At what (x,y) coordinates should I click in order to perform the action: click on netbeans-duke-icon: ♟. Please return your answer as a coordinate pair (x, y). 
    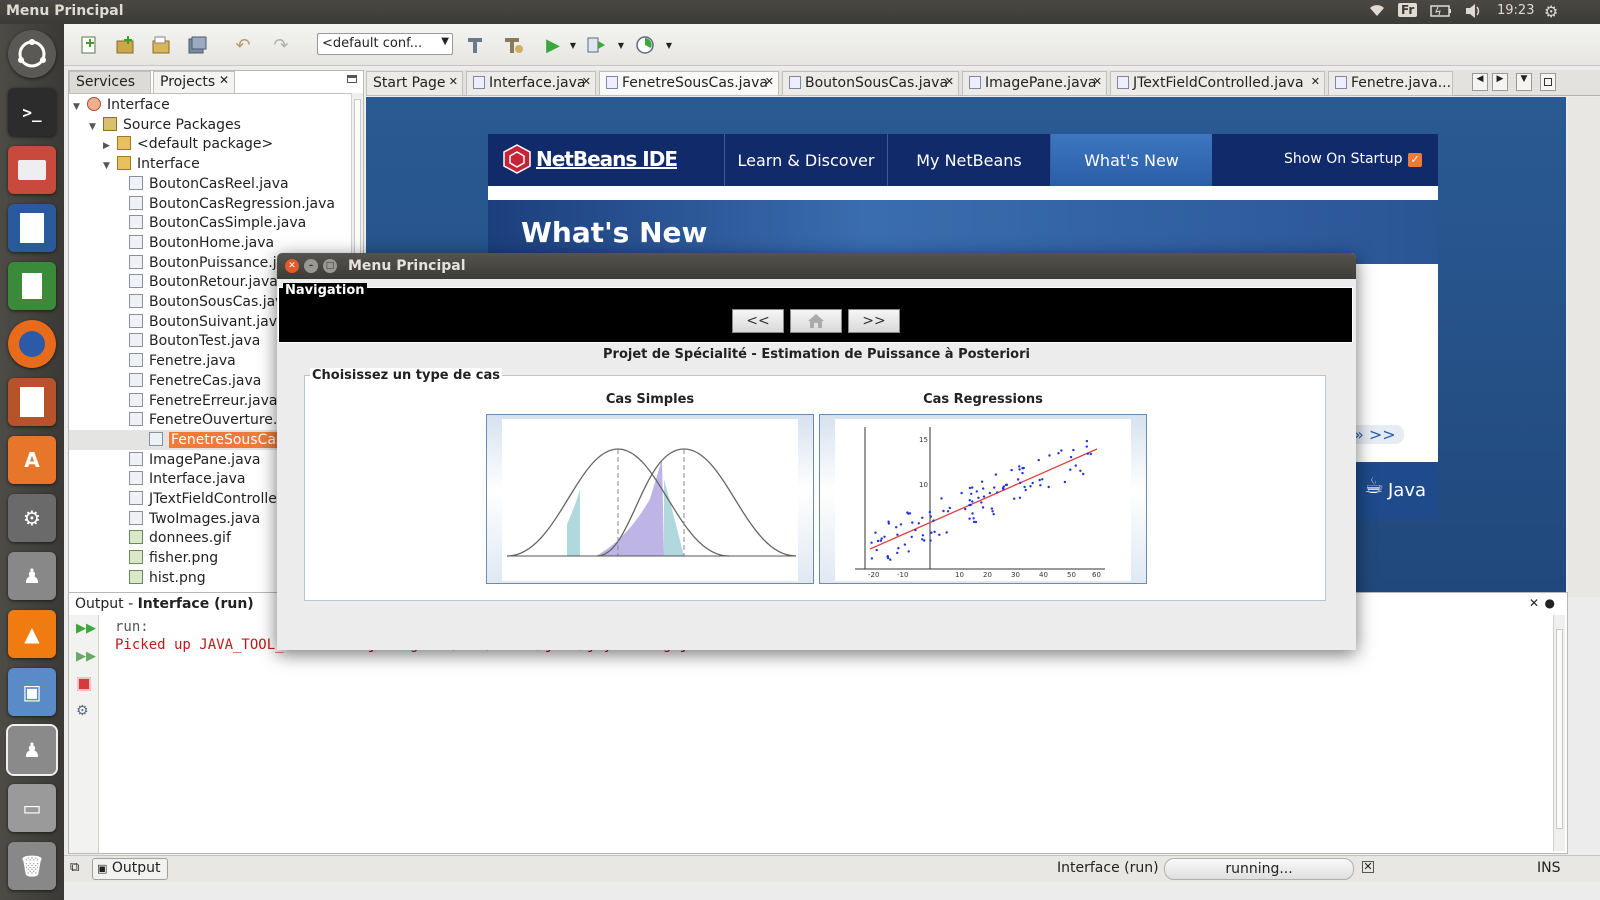
    Looking at the image, I should click on (32, 576).